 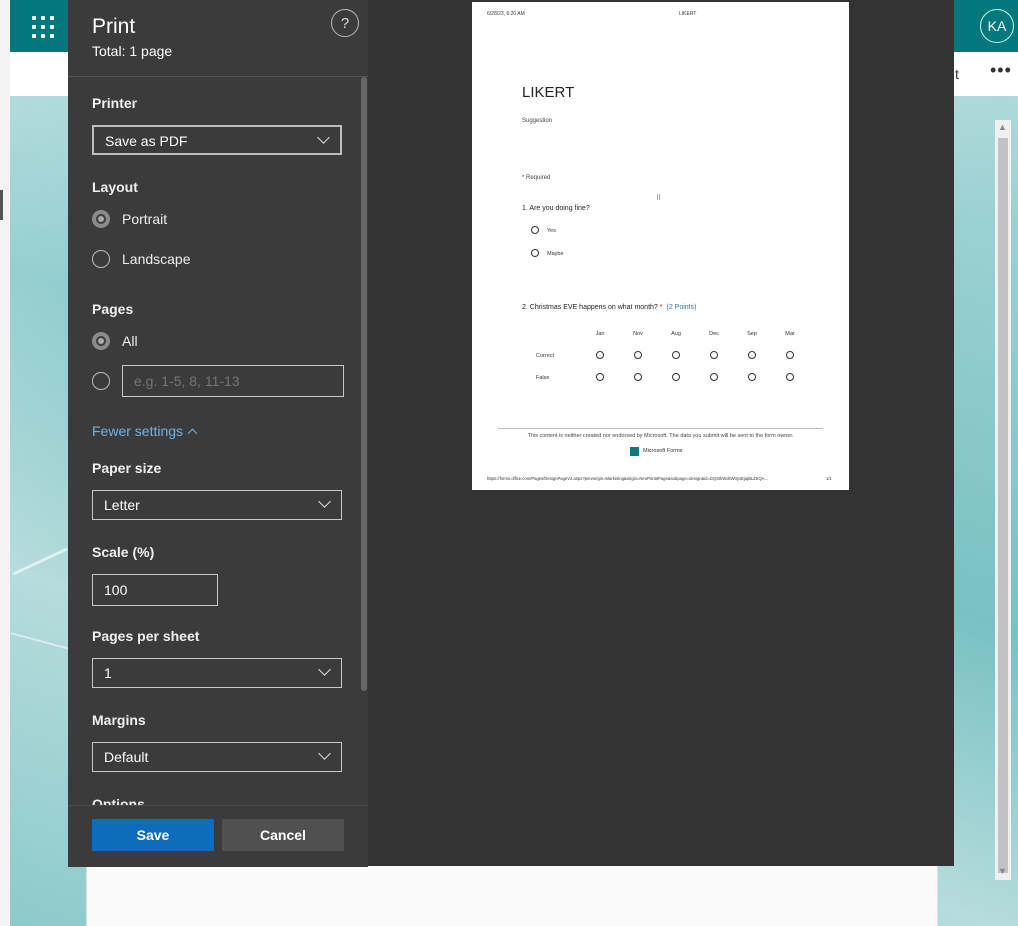 I want to click on pages-per-sheet-select: 1, so click(x=217, y=673).